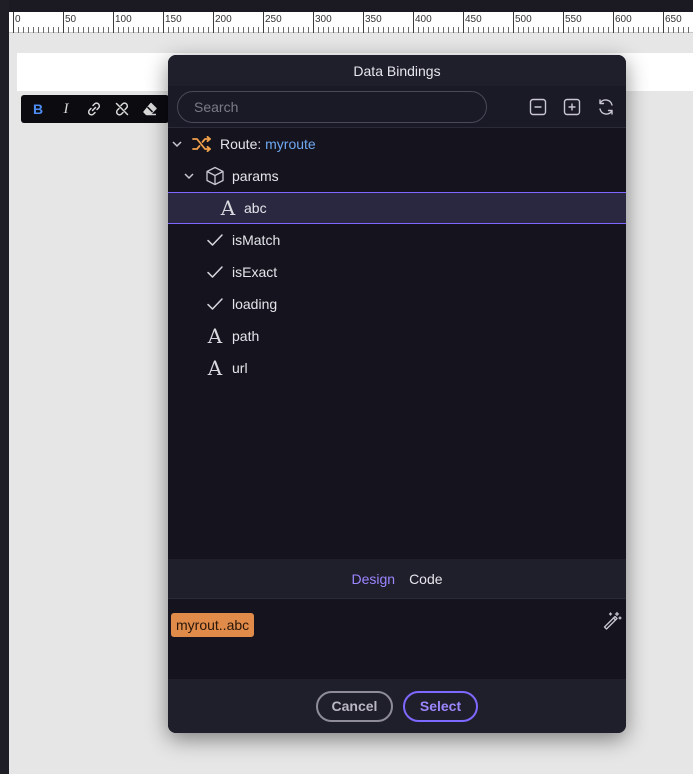 Image resolution: width=693 pixels, height=774 pixels. Describe the element at coordinates (440, 706) in the screenshot. I see `select-button: Select` at that location.